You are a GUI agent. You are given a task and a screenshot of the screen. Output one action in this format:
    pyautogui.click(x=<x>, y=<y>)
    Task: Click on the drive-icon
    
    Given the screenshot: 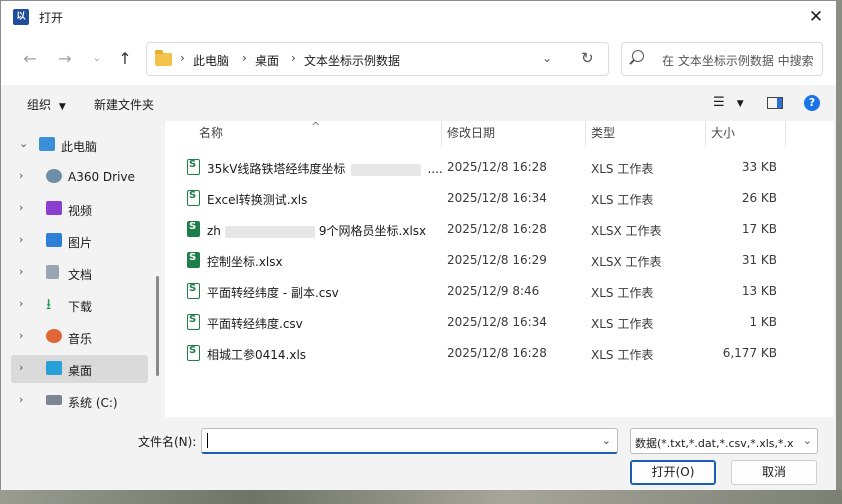 What is the action you would take?
    pyautogui.click(x=54, y=400)
    